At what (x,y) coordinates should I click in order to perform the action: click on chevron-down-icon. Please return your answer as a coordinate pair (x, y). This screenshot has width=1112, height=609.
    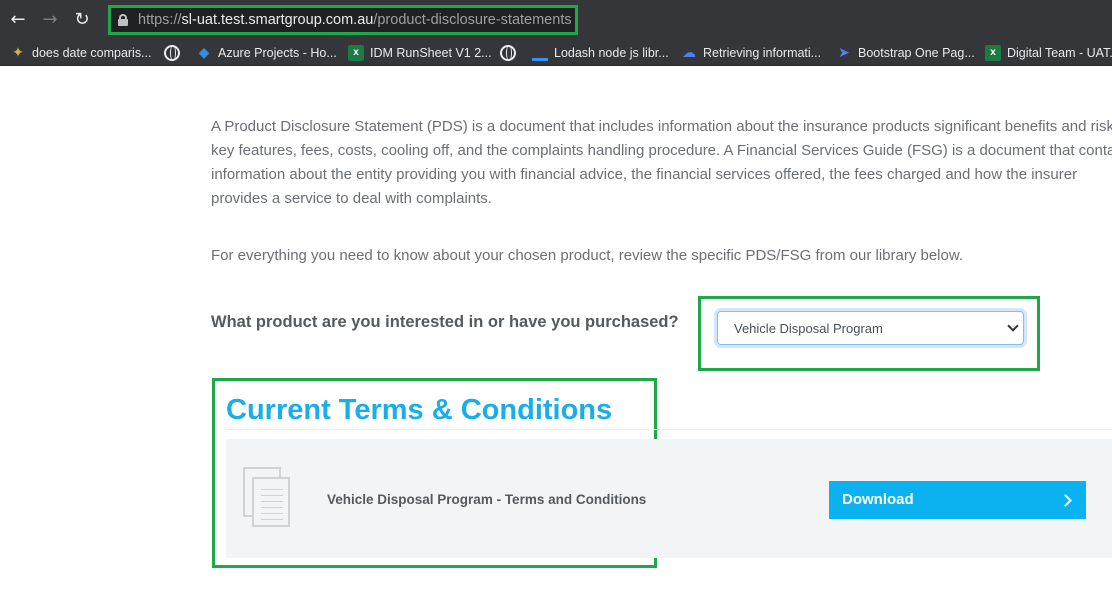
    Looking at the image, I should click on (1013, 326).